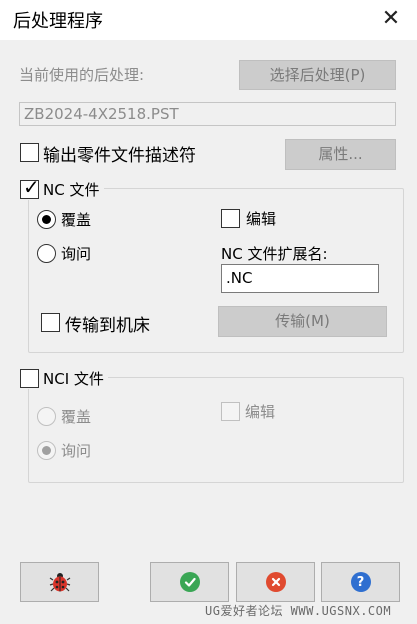 The height and width of the screenshot is (624, 417). What do you see at coordinates (230, 411) in the screenshot?
I see `nci-edit-checkbox` at bounding box center [230, 411].